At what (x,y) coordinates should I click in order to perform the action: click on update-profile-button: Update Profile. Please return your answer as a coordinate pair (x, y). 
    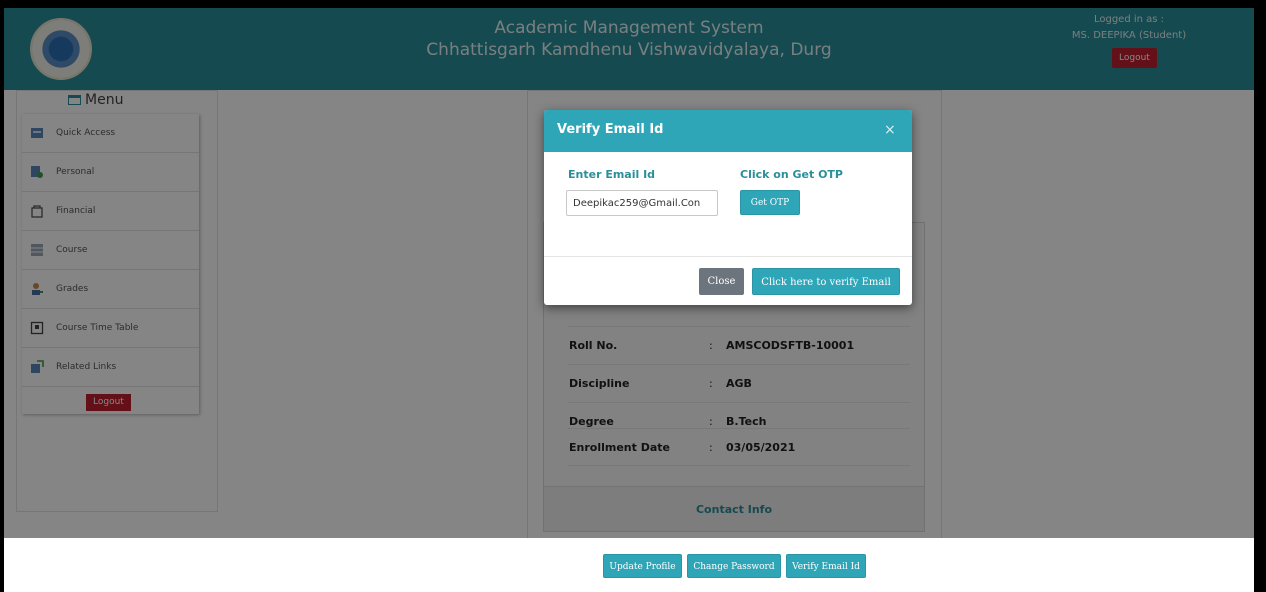
    Looking at the image, I should click on (642, 566).